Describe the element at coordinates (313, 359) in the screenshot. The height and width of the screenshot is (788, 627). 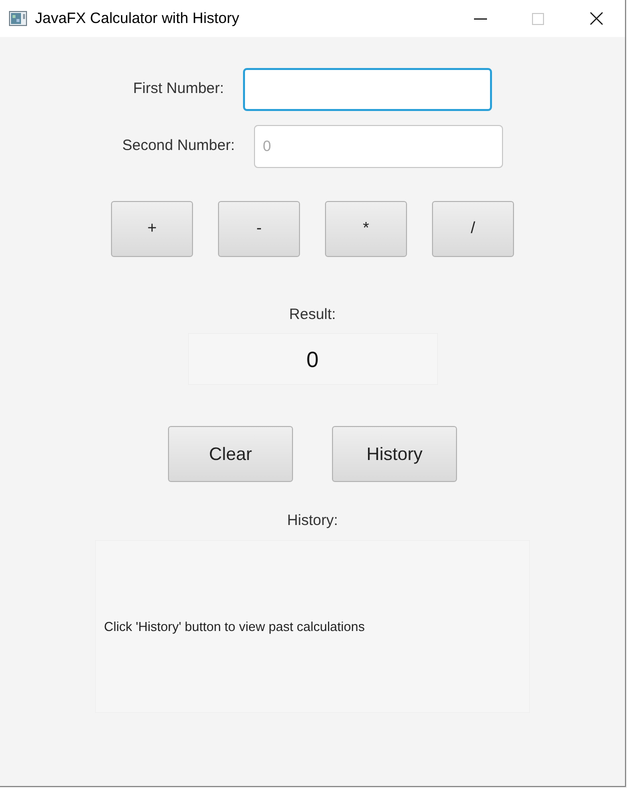
I see `result-display: 0` at that location.